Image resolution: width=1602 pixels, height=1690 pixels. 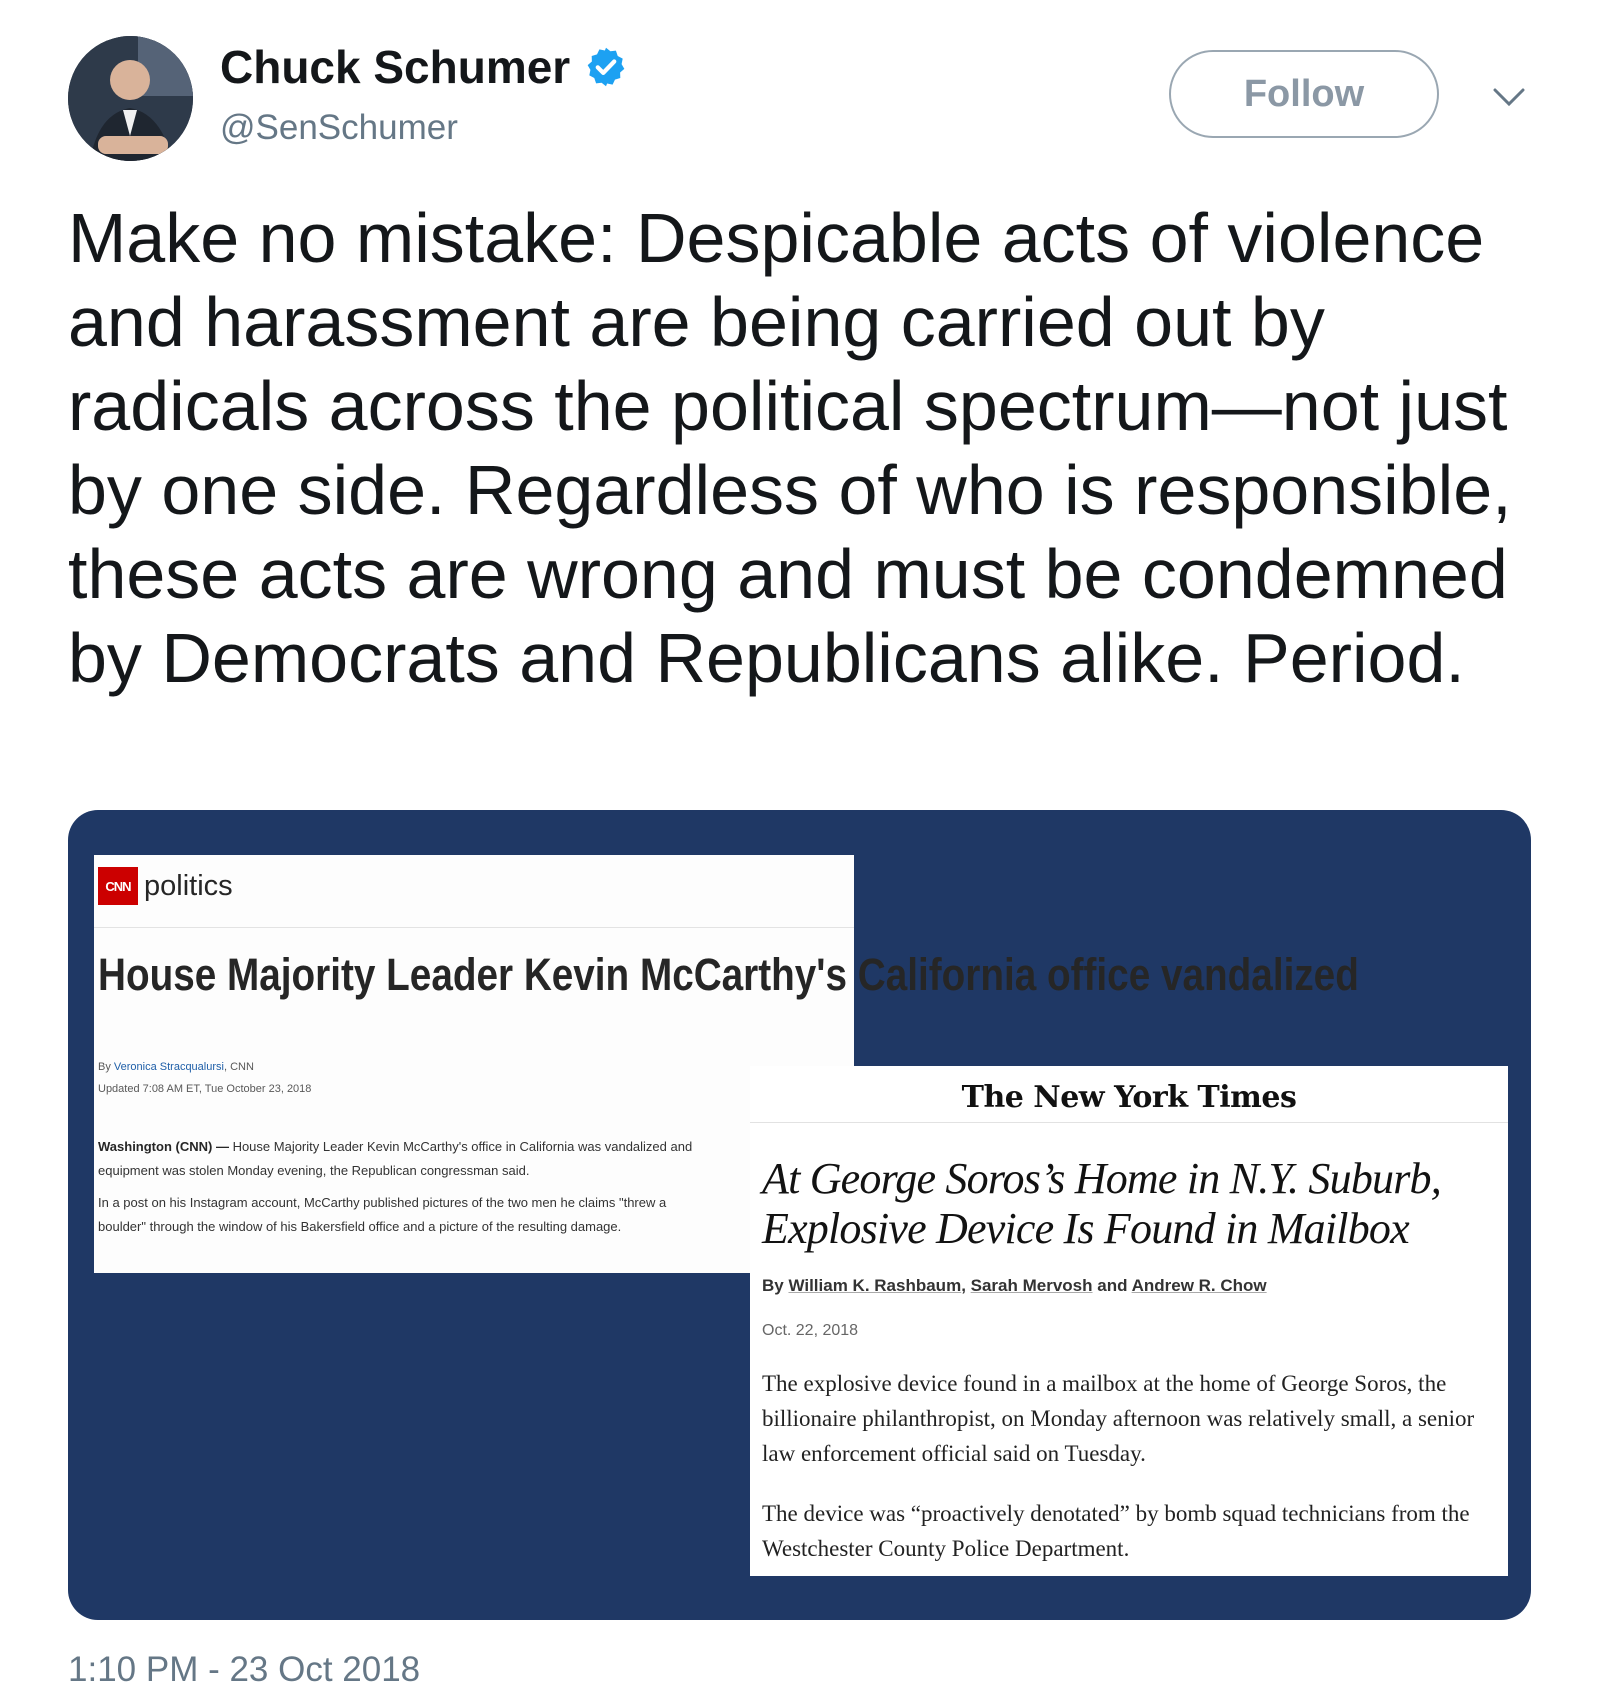 What do you see at coordinates (773, 1285) in the screenshot?
I see `nyt-byline-prefix: By` at bounding box center [773, 1285].